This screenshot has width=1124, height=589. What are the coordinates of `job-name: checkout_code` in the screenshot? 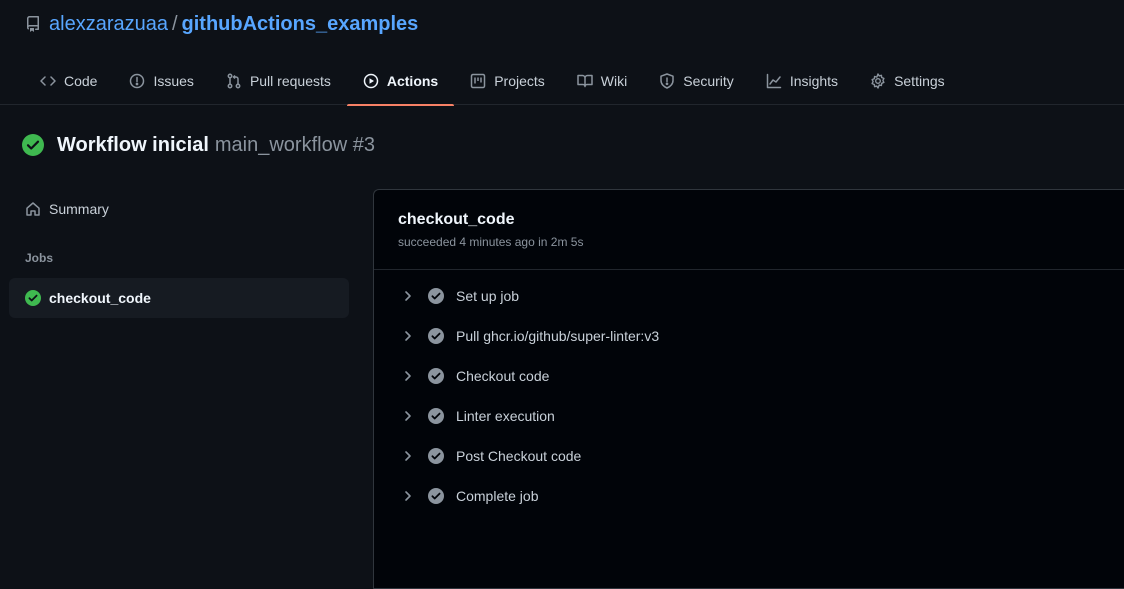 It's located at (456, 219).